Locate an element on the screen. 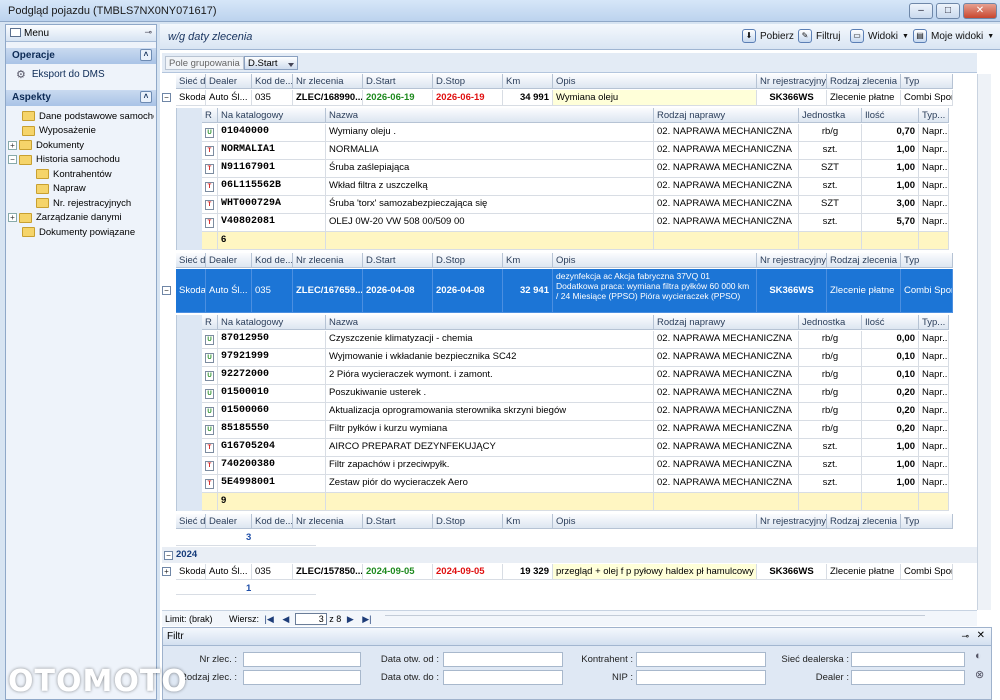  horizontal-scrollbar is located at coordinates (655, 619).